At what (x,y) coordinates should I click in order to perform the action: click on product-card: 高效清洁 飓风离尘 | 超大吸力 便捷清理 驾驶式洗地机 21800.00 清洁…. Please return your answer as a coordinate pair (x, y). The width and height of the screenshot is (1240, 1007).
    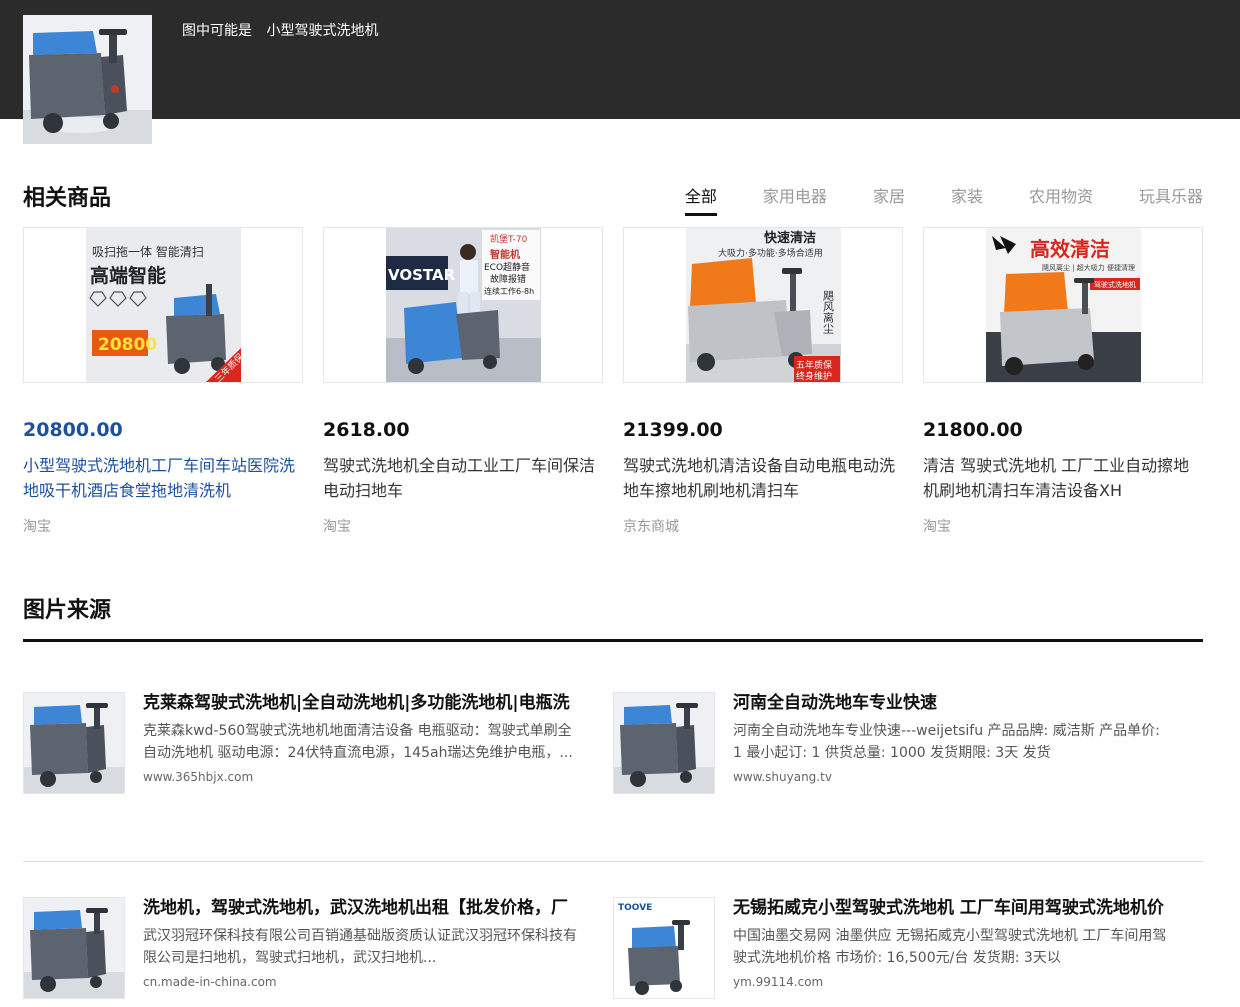
    Looking at the image, I should click on (1063, 381).